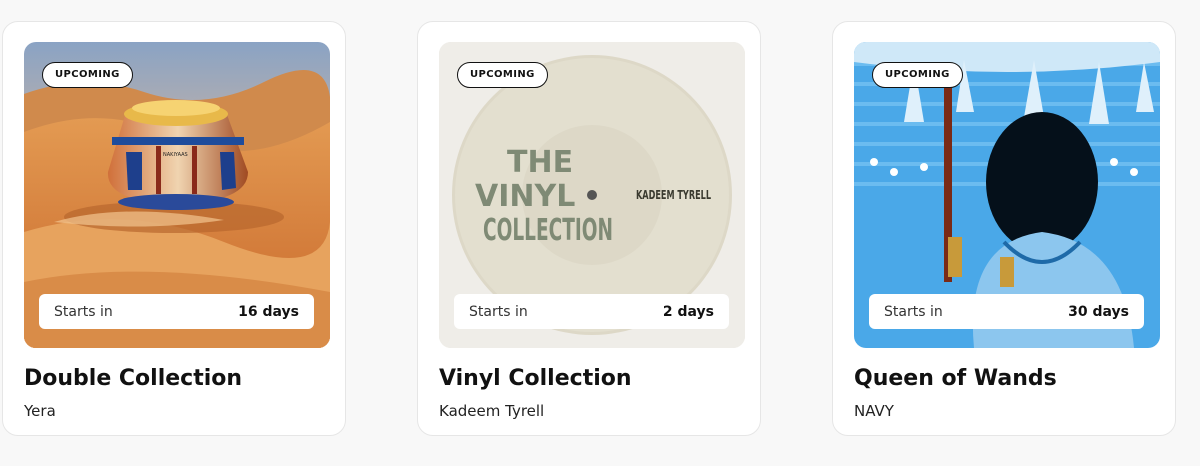 This screenshot has width=1200, height=466. I want to click on record-artist-label: KADEEM TYRELL, so click(673, 195).